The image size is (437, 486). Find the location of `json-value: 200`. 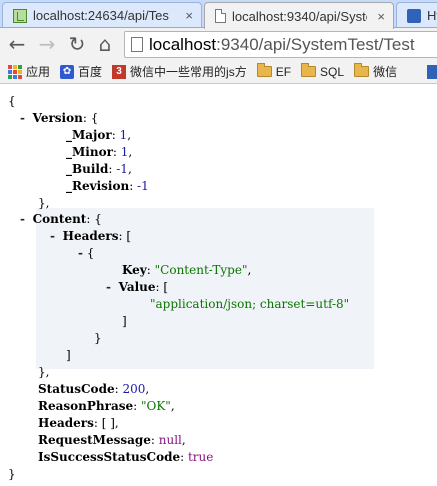

json-value: 200 is located at coordinates (134, 389).